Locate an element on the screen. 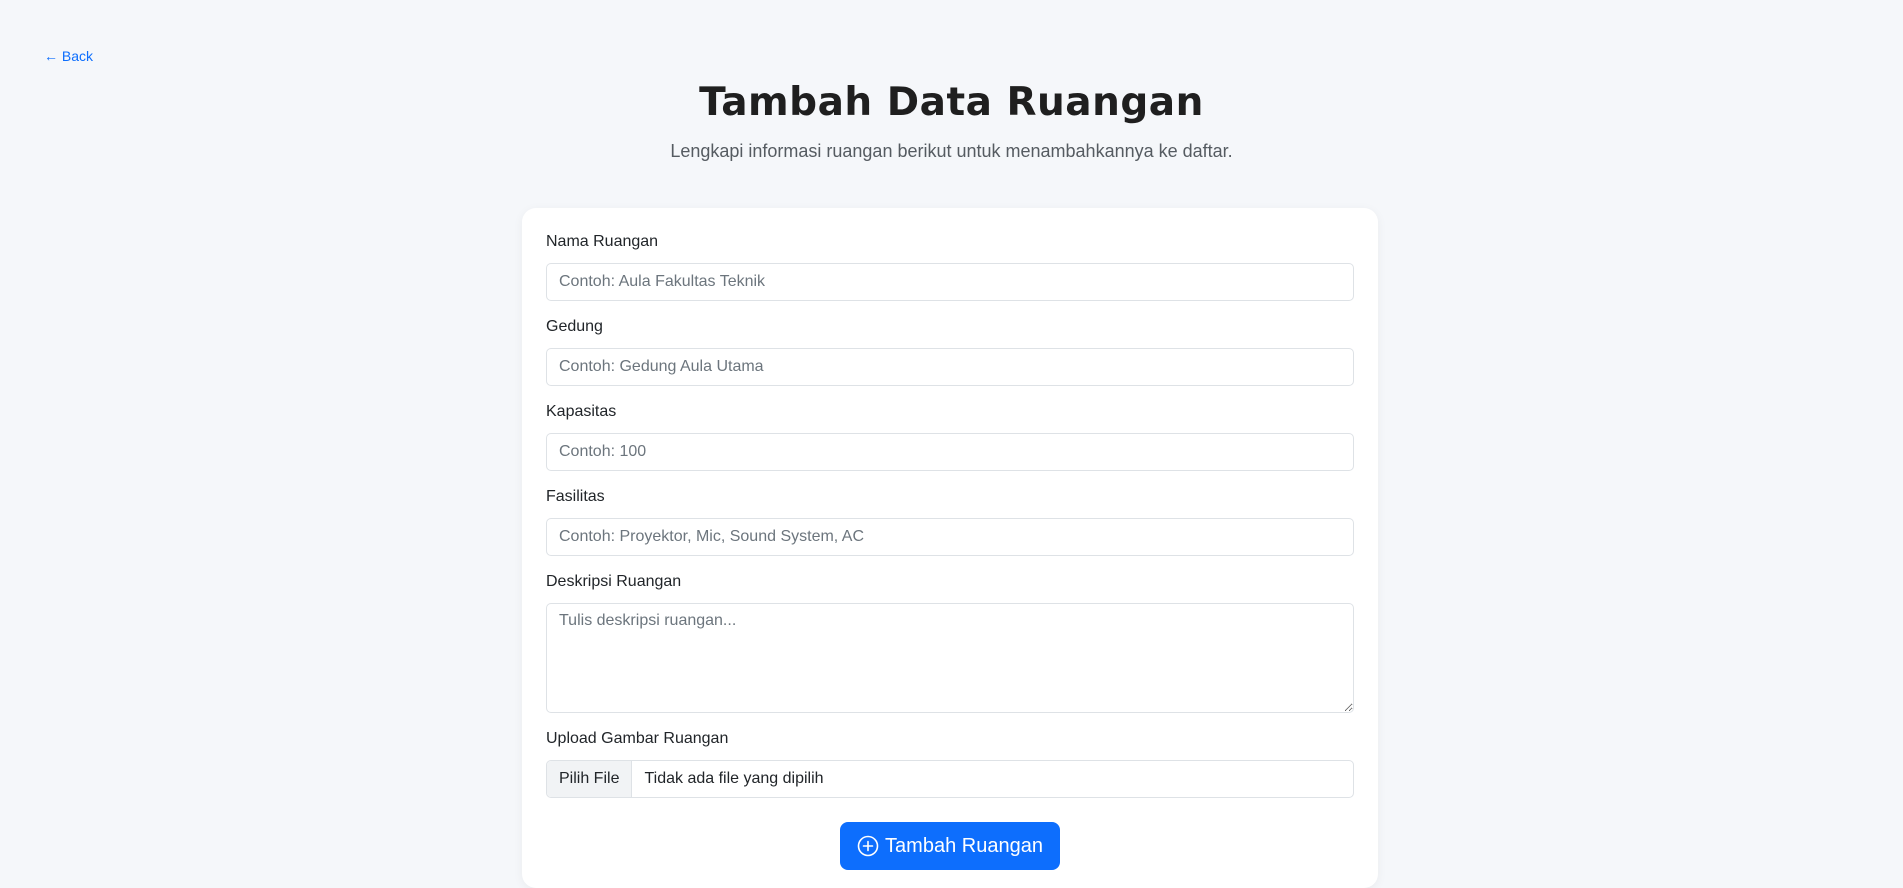 The image size is (1903, 888). tambah-ruangan-button: Tambah Ruangan is located at coordinates (950, 846).